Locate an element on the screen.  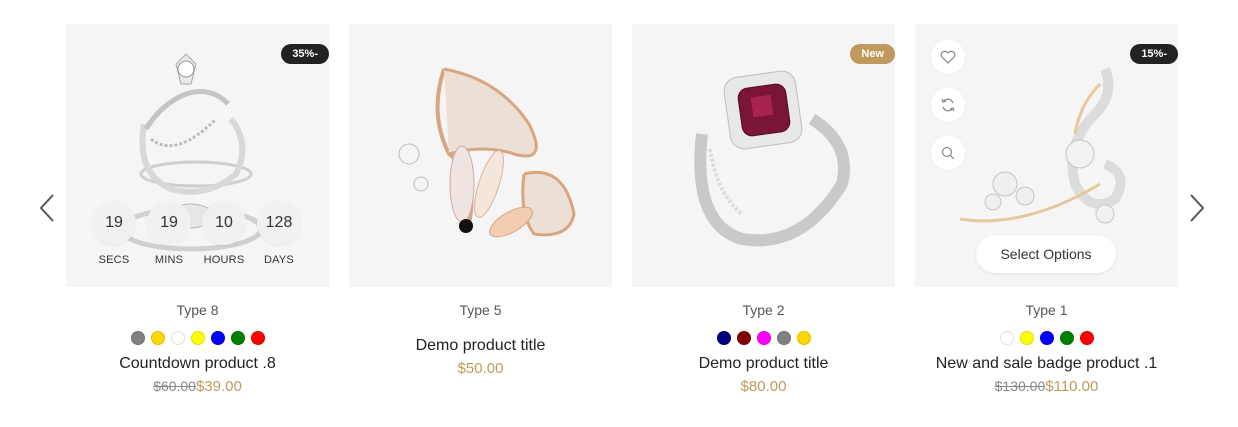
chevron-right-icon is located at coordinates (1197, 208).